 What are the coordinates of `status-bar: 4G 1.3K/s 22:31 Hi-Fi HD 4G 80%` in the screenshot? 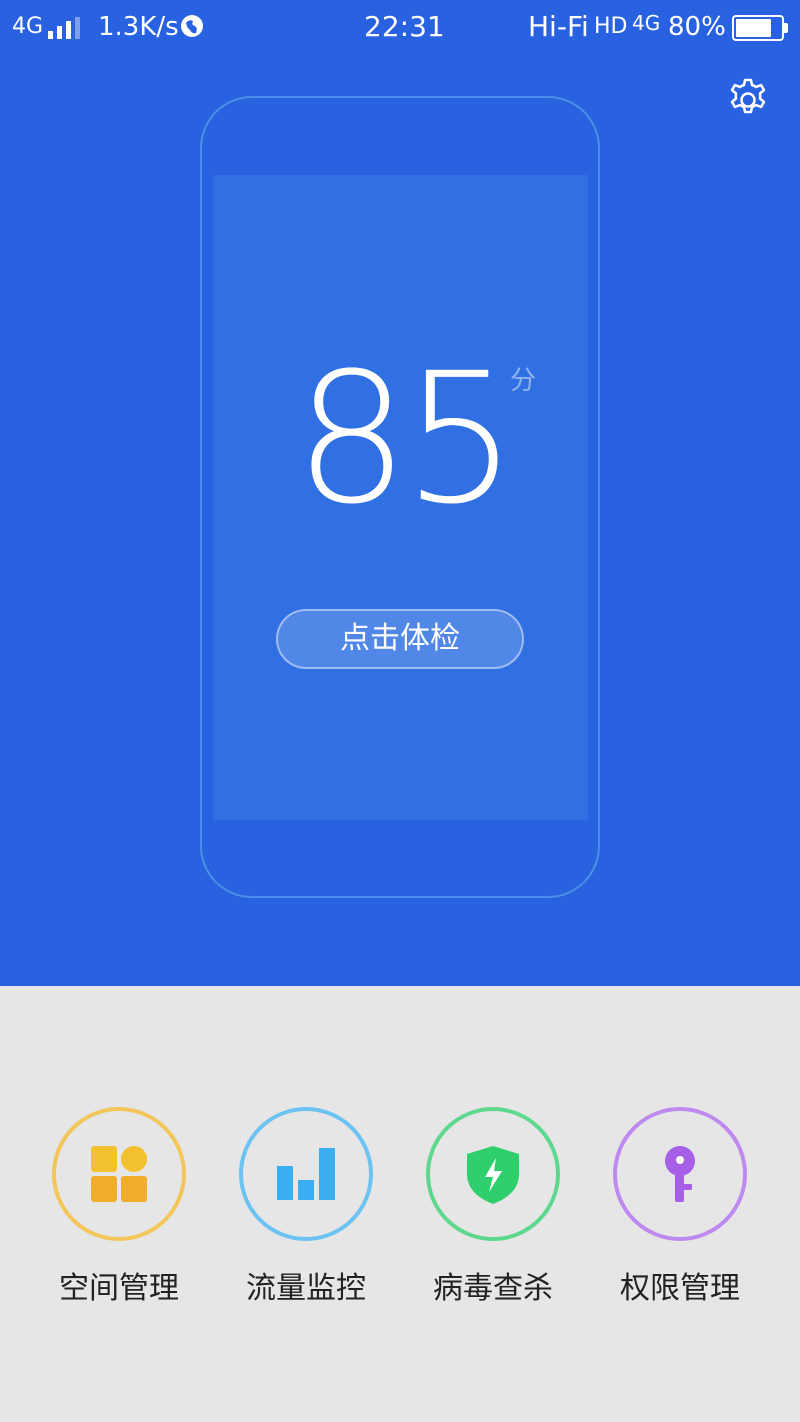 It's located at (400, 28).